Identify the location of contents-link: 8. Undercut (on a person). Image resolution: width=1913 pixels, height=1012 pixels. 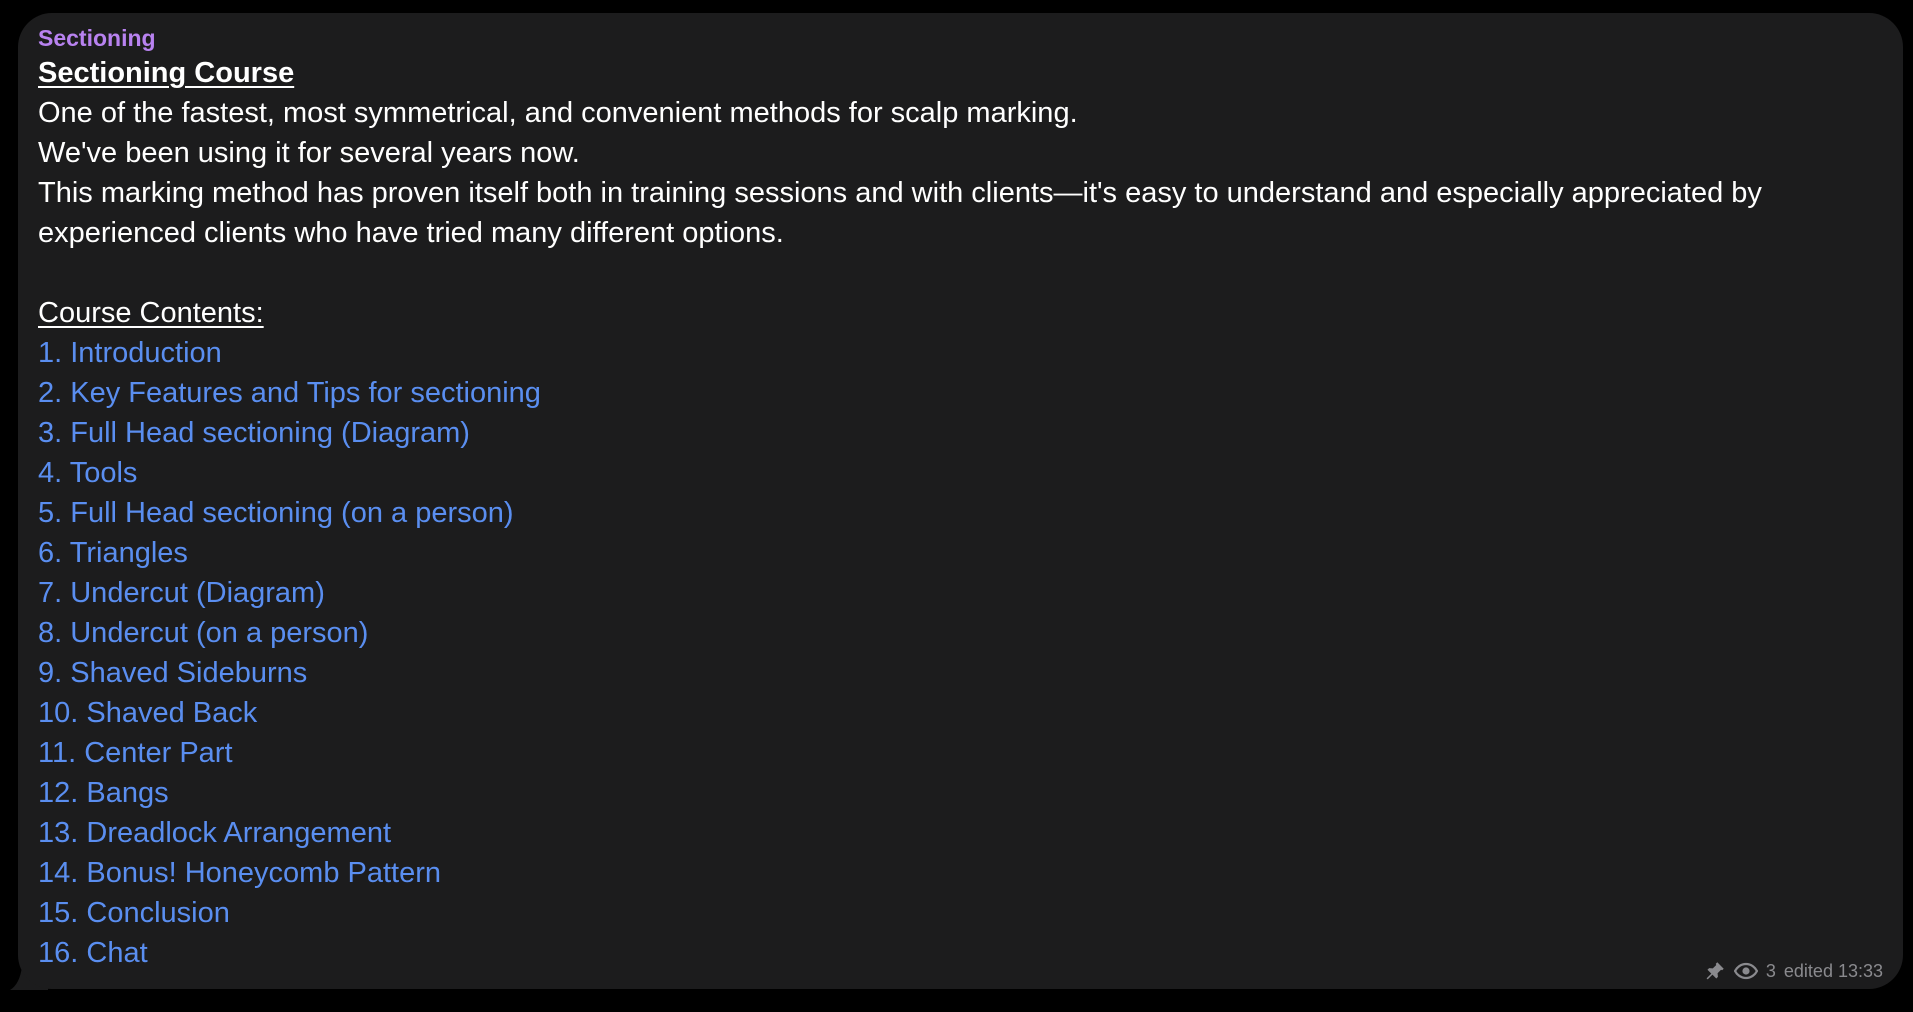
(960, 633).